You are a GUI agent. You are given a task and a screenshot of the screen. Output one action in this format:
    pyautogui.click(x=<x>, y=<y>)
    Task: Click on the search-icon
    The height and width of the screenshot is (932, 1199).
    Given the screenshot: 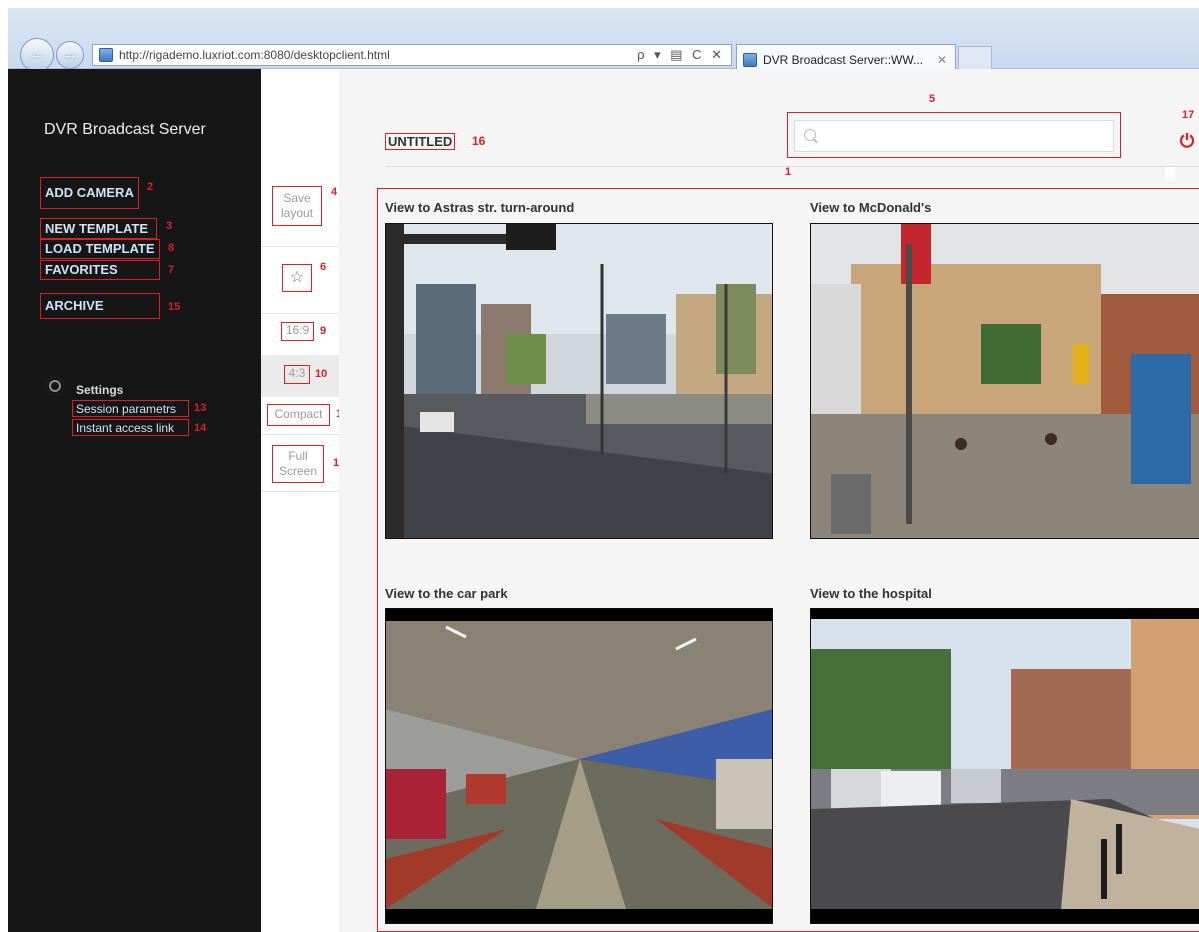 What is the action you would take?
    pyautogui.click(x=810, y=135)
    